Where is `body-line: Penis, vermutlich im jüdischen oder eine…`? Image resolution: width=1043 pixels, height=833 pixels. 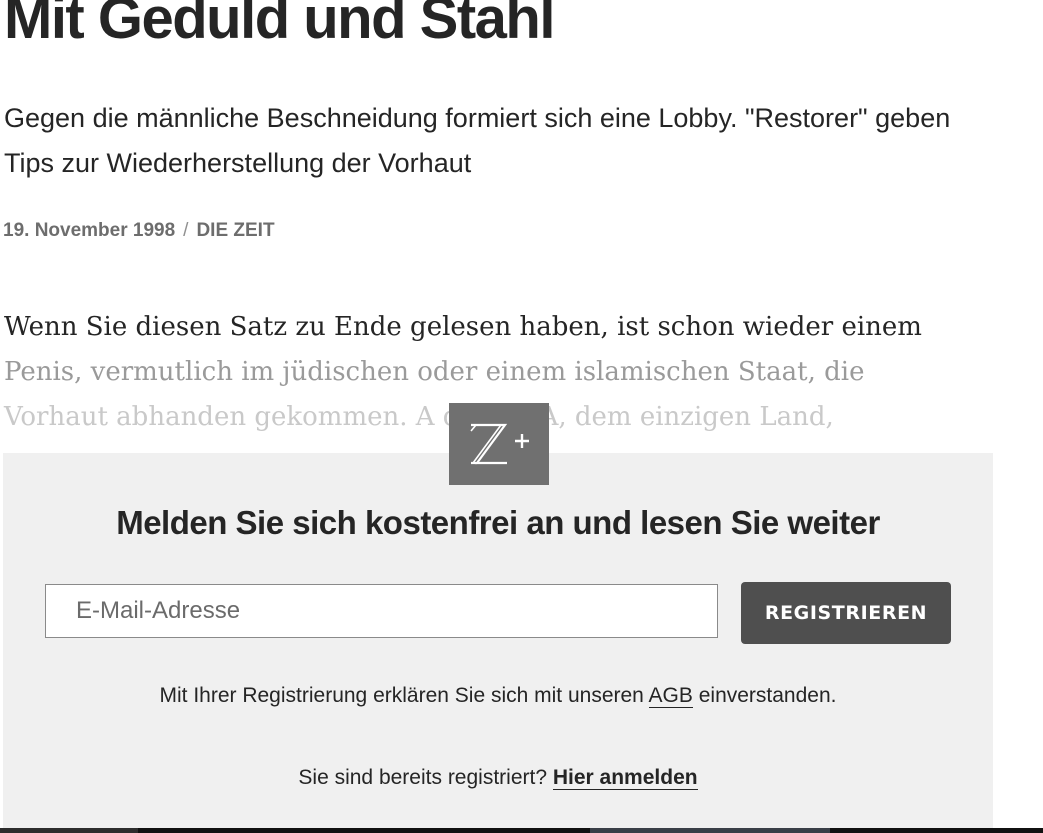
body-line: Penis, vermutlich im jüdischen oder eine… is located at coordinates (434, 372).